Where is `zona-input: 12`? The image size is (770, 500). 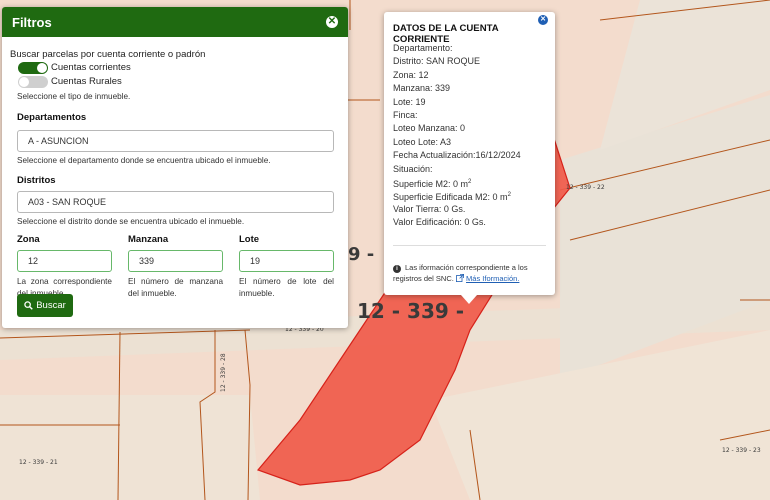 zona-input: 12 is located at coordinates (64, 261).